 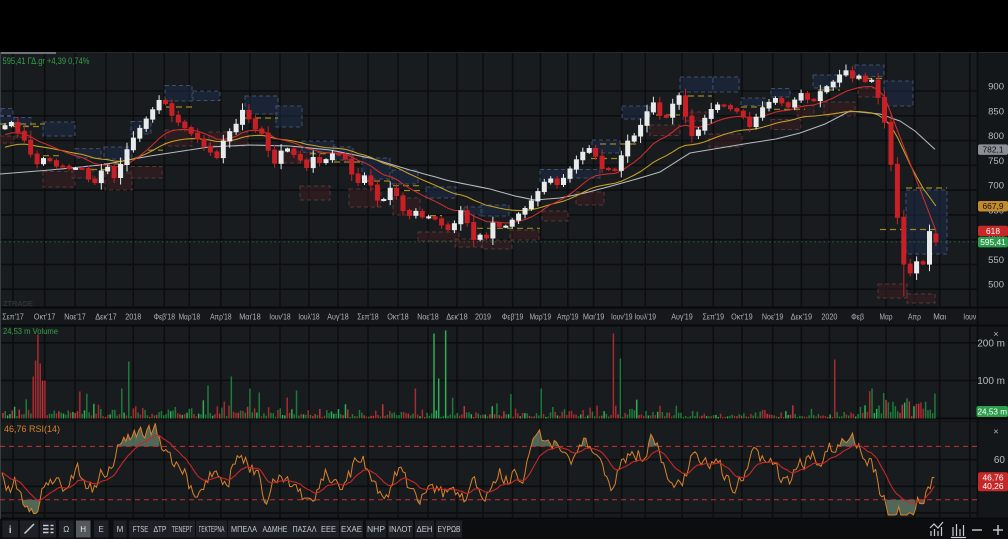 What do you see at coordinates (646, 317) in the screenshot?
I see `svg-text: Ιουλ'19` at bounding box center [646, 317].